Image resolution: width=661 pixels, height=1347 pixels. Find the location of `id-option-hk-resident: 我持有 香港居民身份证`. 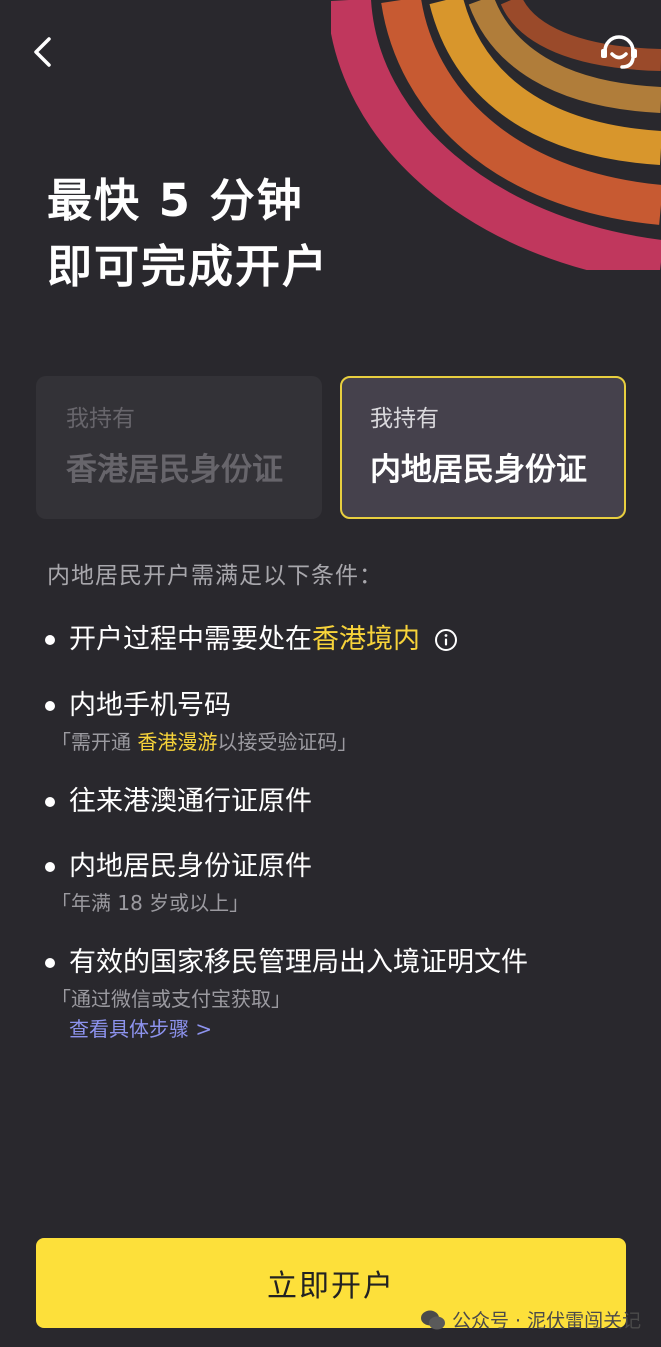

id-option-hk-resident: 我持有 香港居民身份证 is located at coordinates (179, 447).